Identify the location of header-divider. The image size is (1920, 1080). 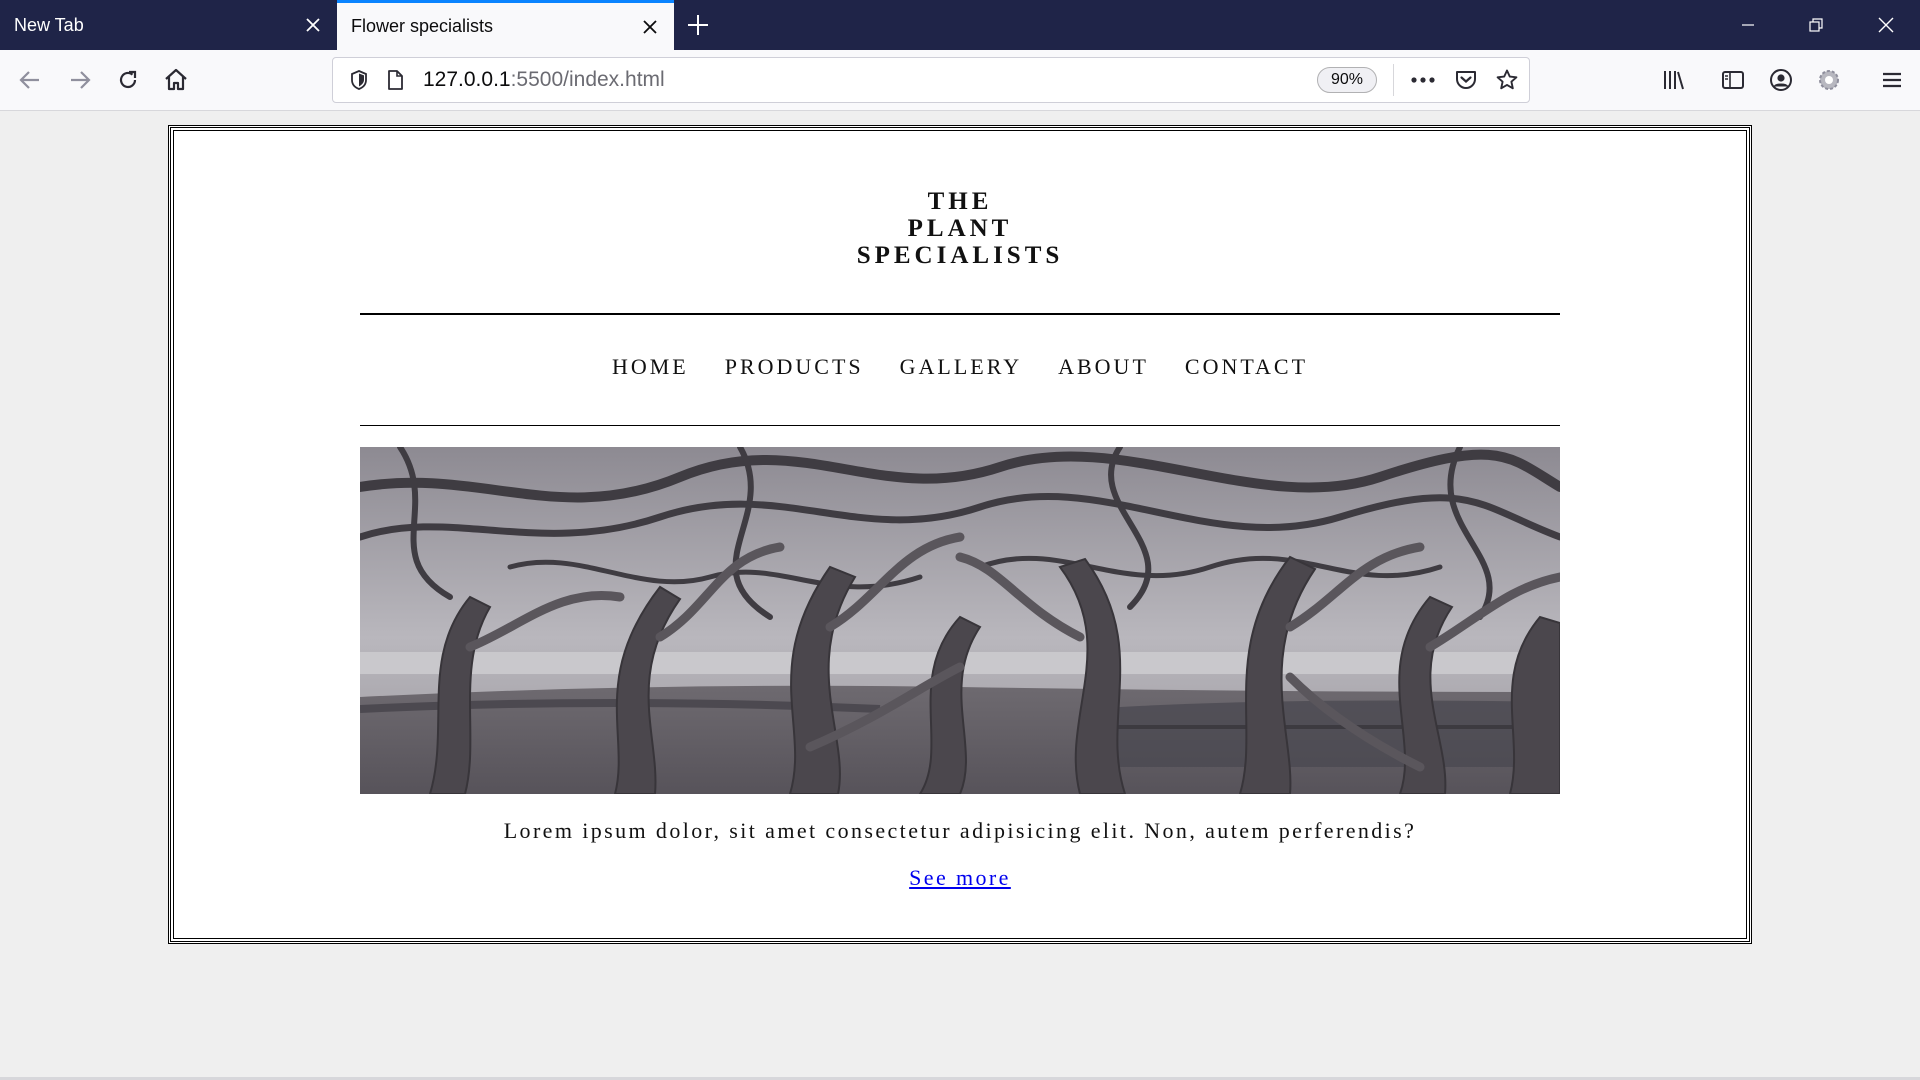
(960, 314).